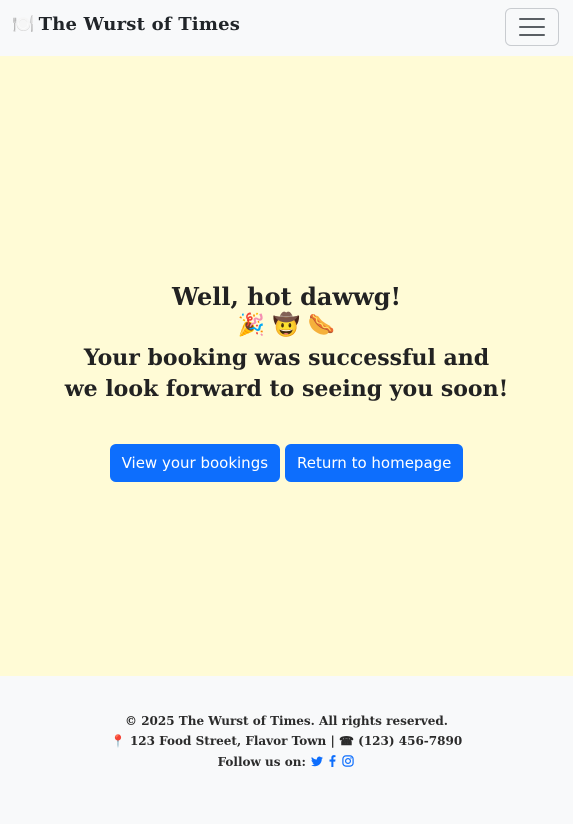 This screenshot has height=824, width=573. Describe the element at coordinates (286, 389) in the screenshot. I see `confirmation-message-line2: we look forward to seeing you soon!` at that location.